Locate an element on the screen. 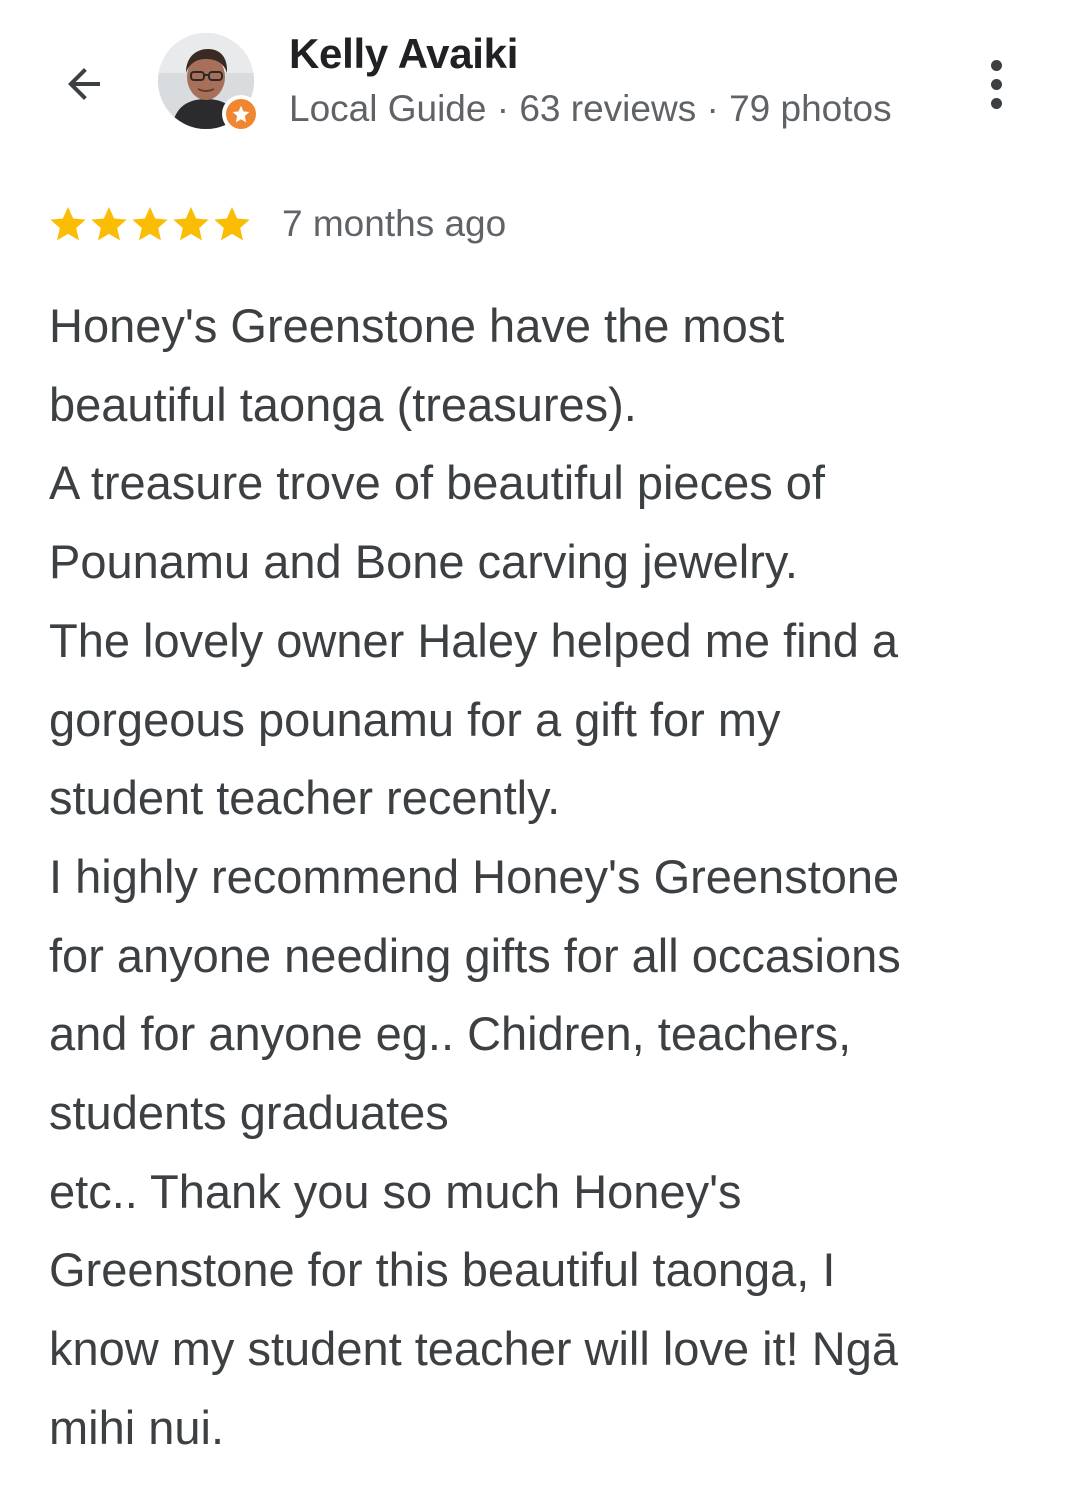  review-text-line: mihi nui. is located at coordinates (137, 1427).